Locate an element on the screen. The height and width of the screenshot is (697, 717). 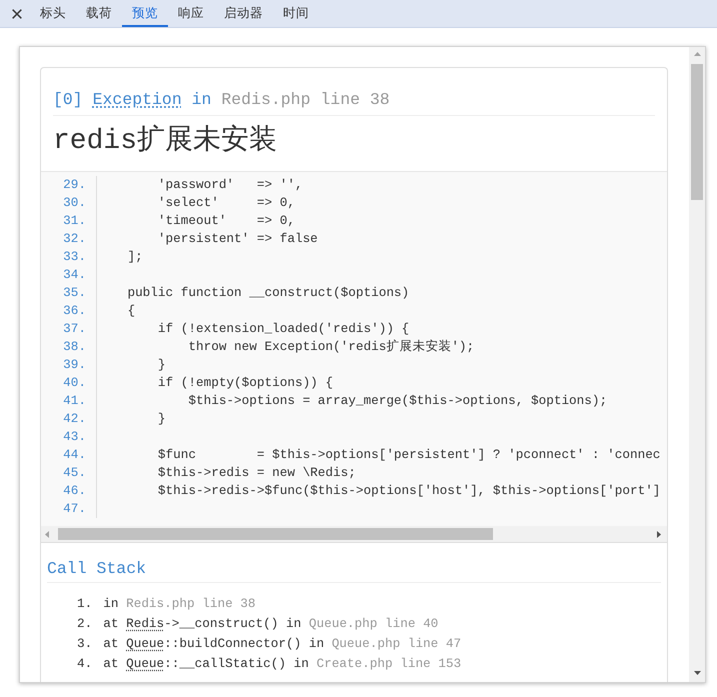
stack-frame: at Redis->__construct() in Queue.php line 40 is located at coordinates (270, 624).